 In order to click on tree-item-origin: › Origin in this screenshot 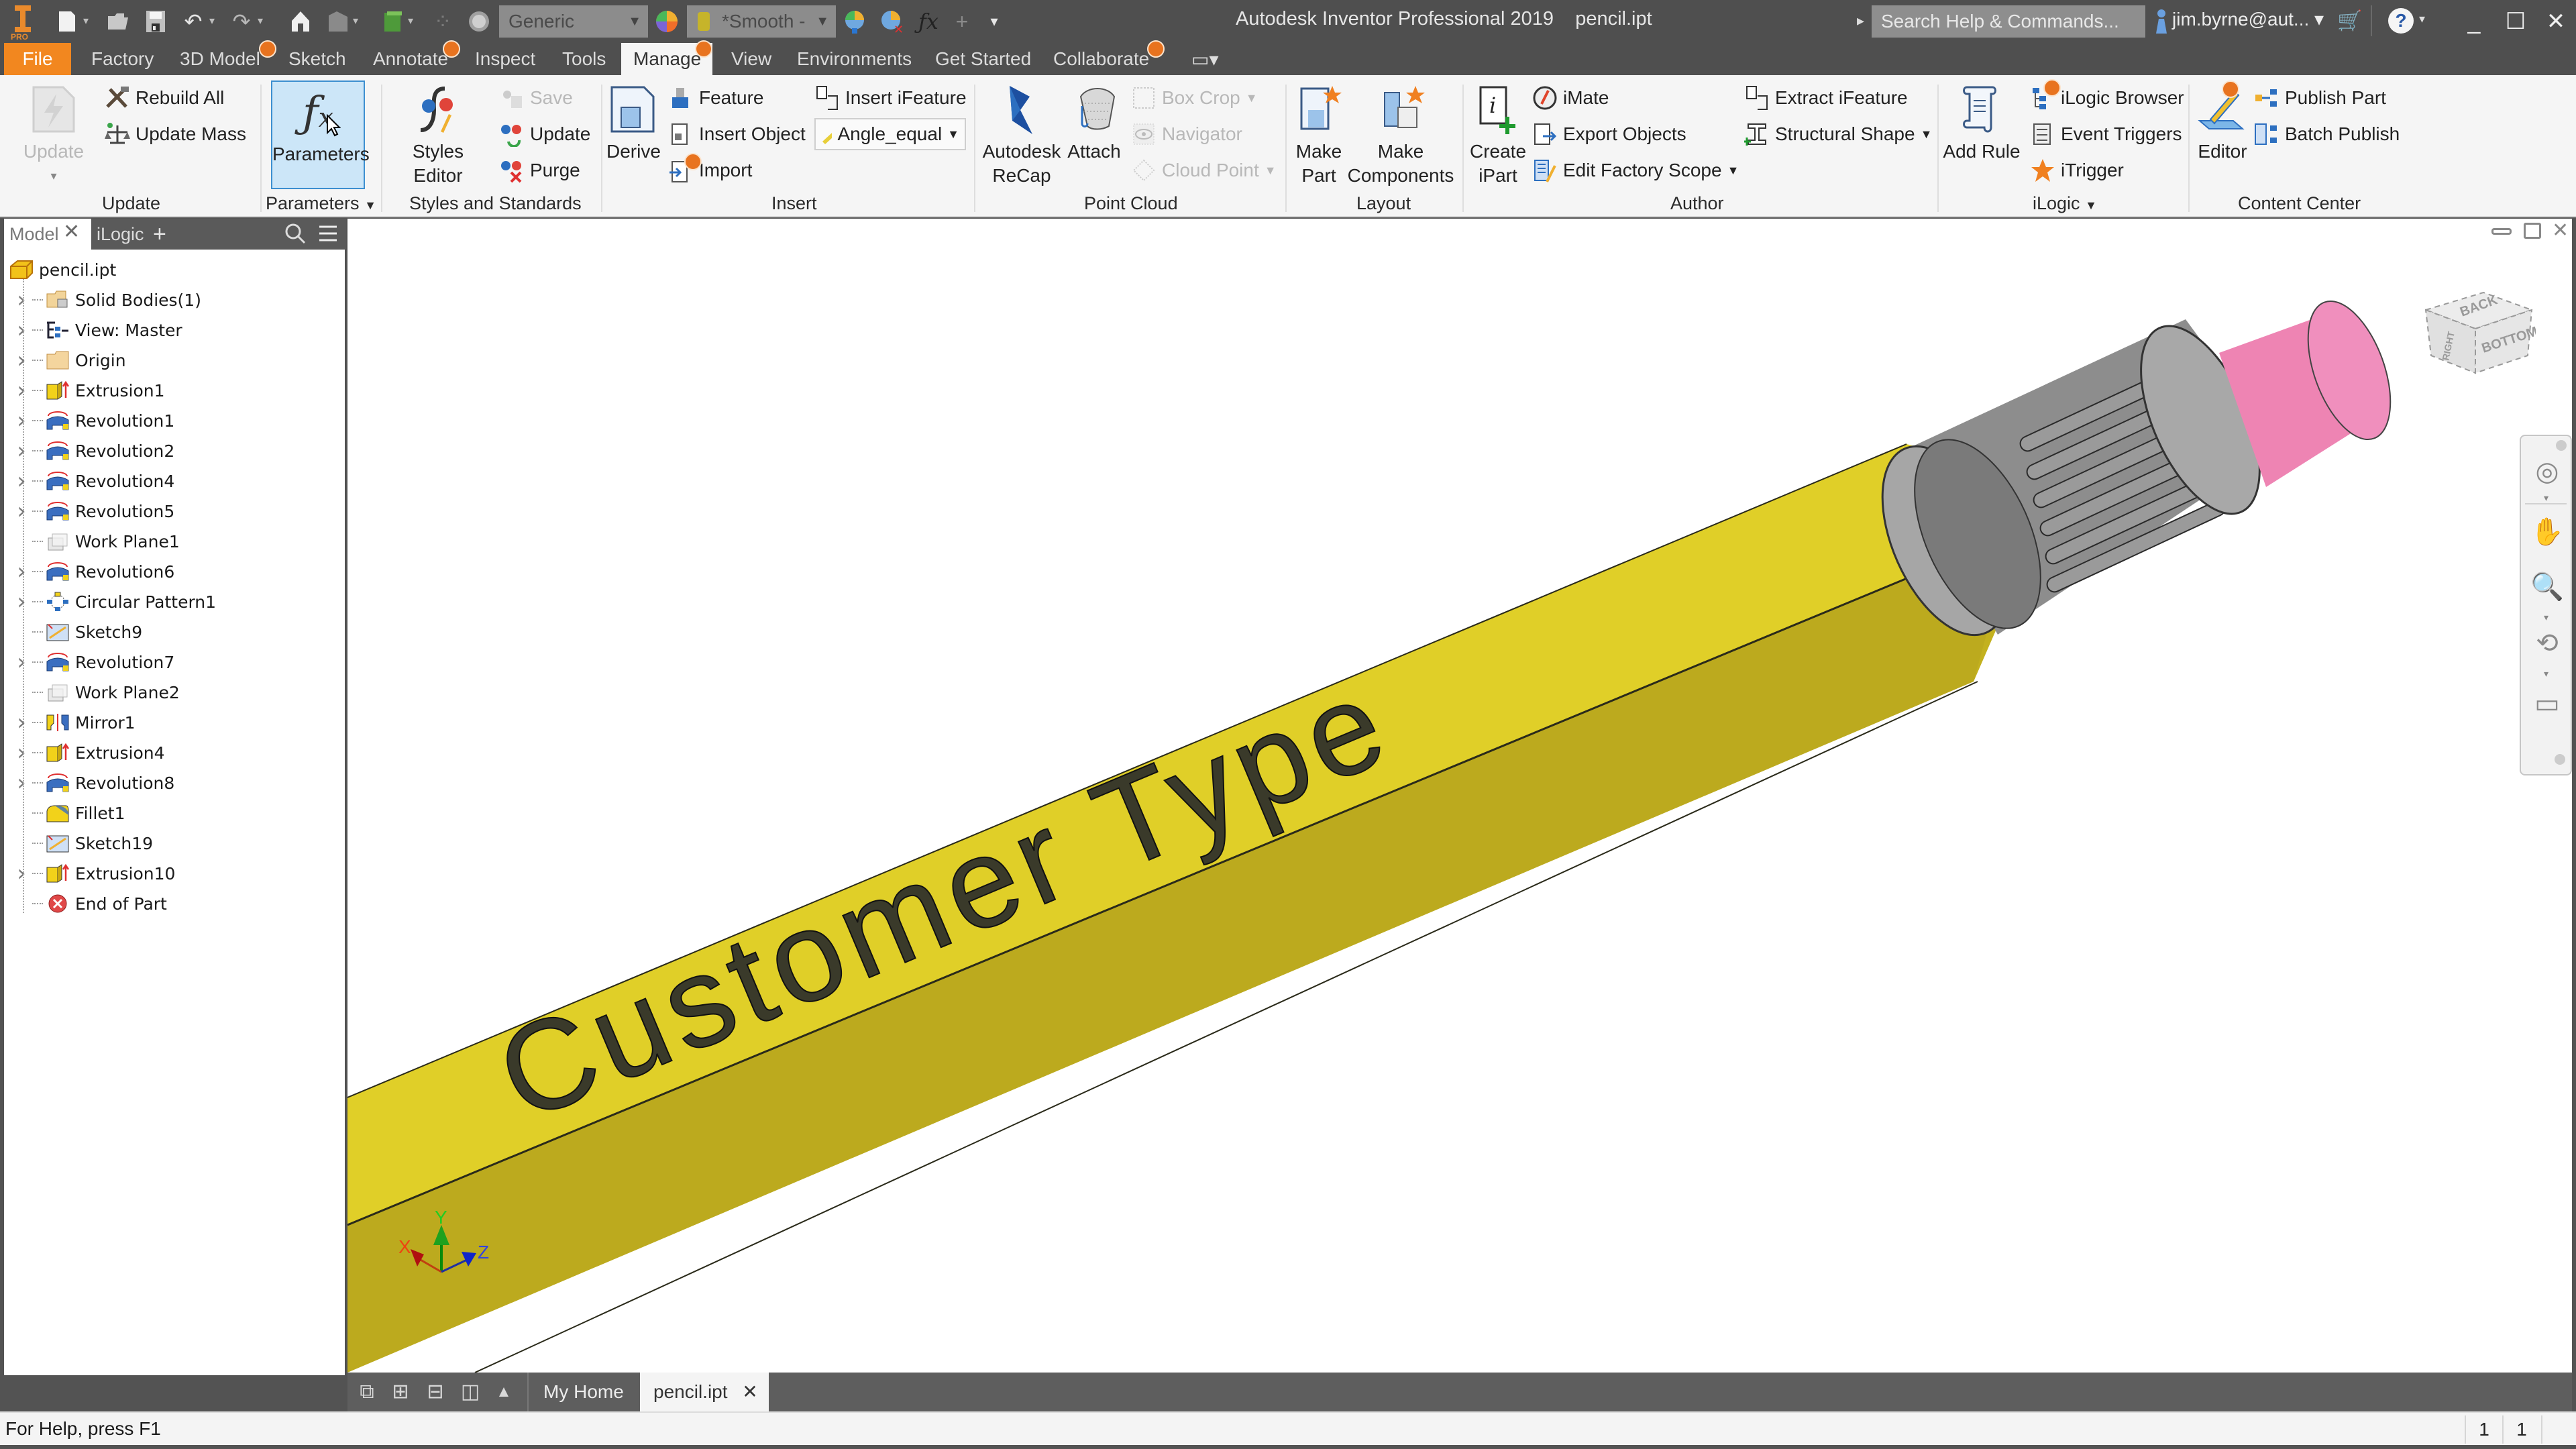, I will do `click(171, 360)`.